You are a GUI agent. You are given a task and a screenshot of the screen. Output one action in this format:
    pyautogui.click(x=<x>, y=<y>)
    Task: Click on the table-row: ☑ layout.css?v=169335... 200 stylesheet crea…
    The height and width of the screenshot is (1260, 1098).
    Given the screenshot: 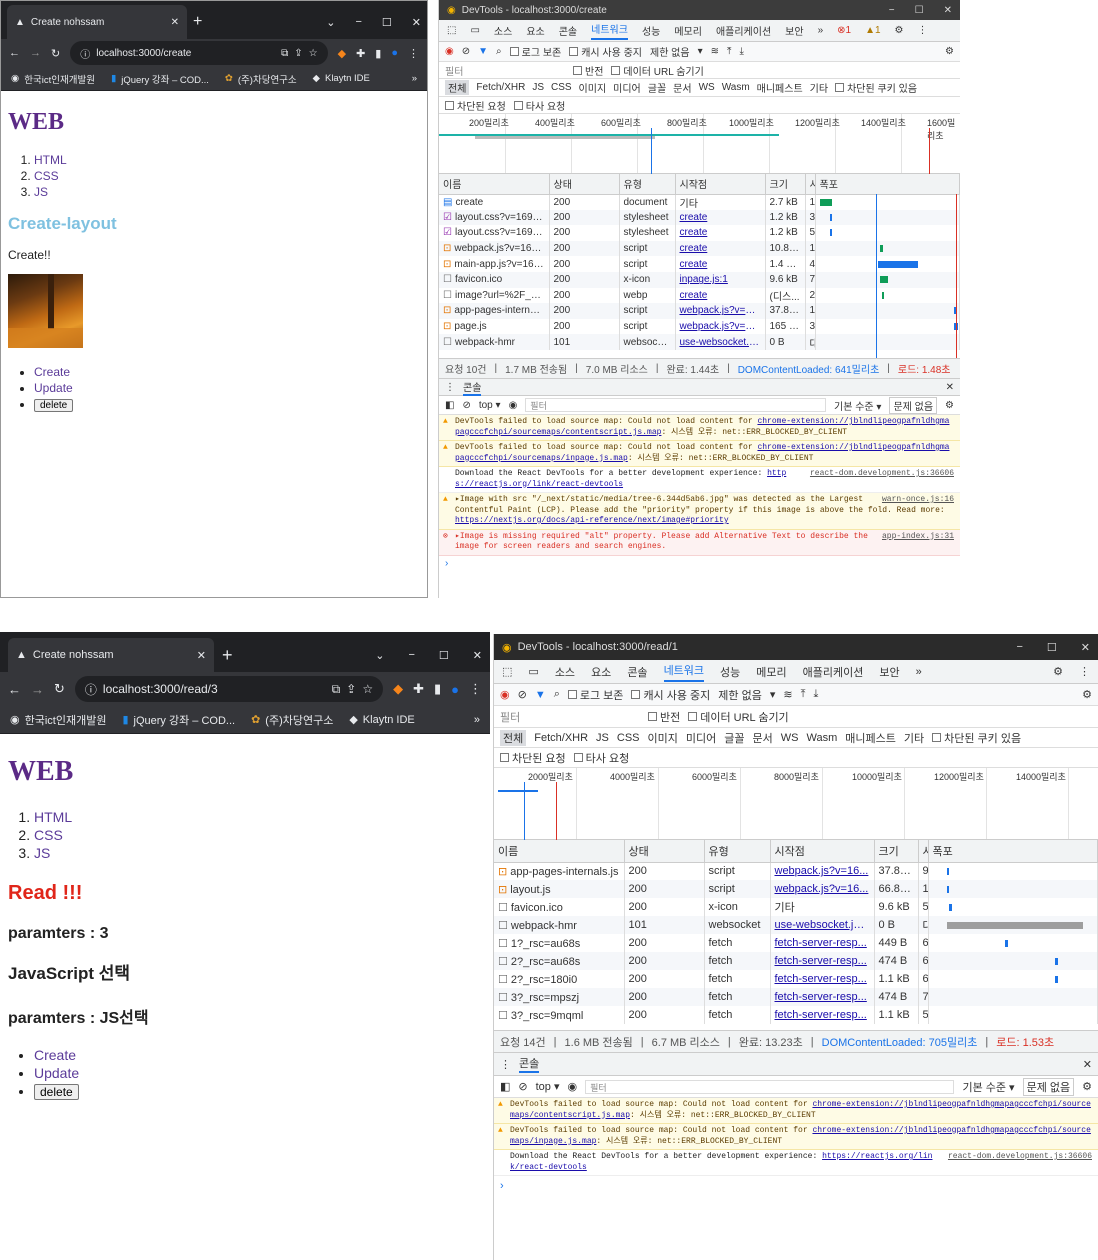 What is the action you would take?
    pyautogui.click(x=699, y=233)
    